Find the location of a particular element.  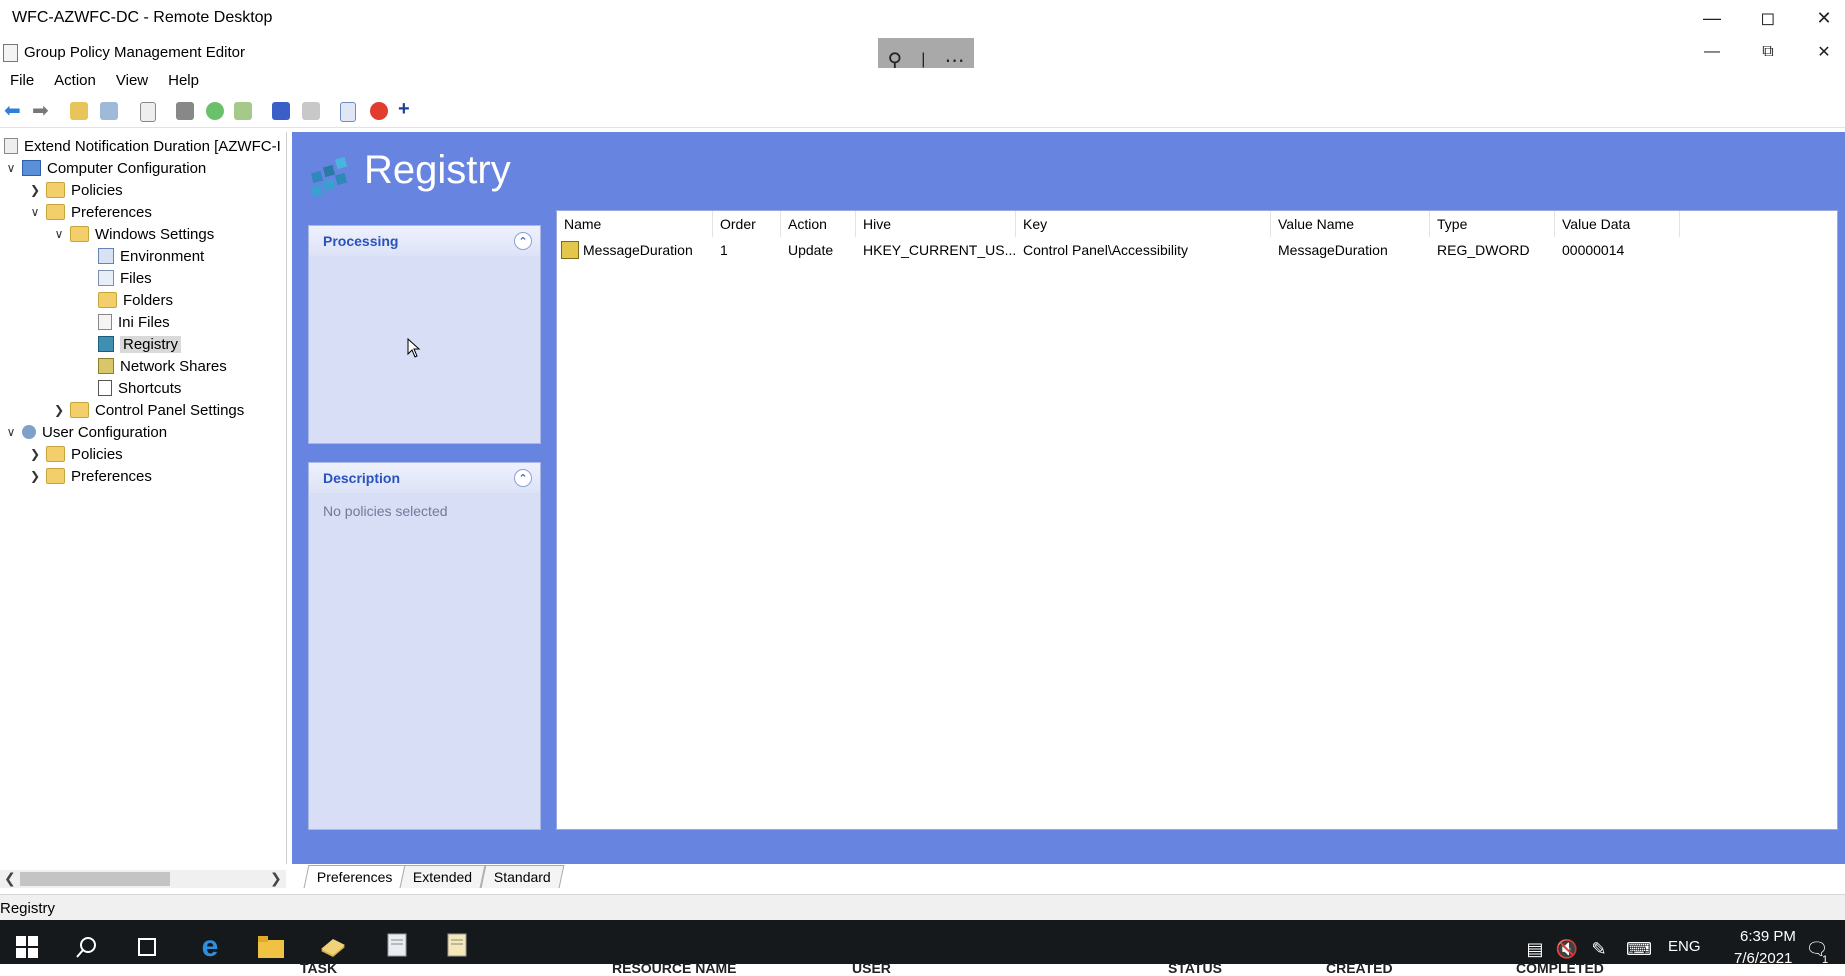

properties-icon is located at coordinates (311, 111).